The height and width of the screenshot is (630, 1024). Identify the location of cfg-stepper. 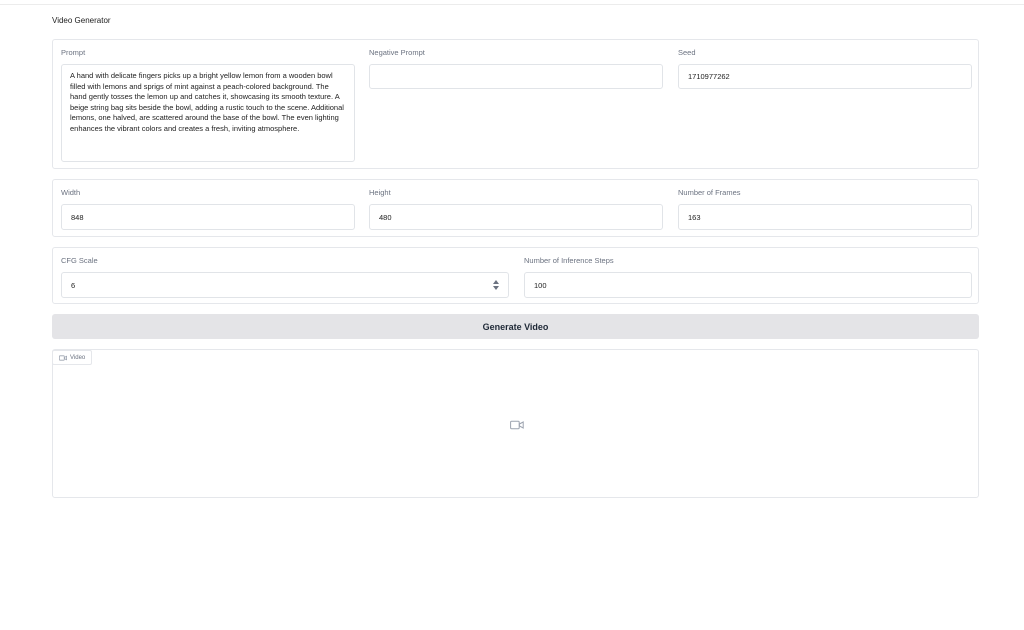
(496, 286).